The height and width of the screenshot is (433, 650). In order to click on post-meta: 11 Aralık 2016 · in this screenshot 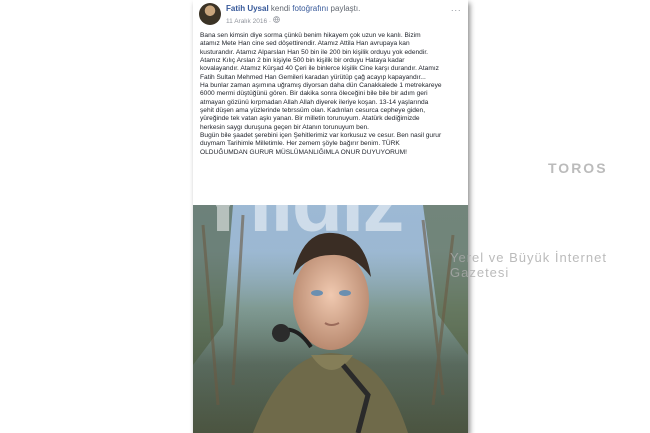, I will do `click(253, 20)`.